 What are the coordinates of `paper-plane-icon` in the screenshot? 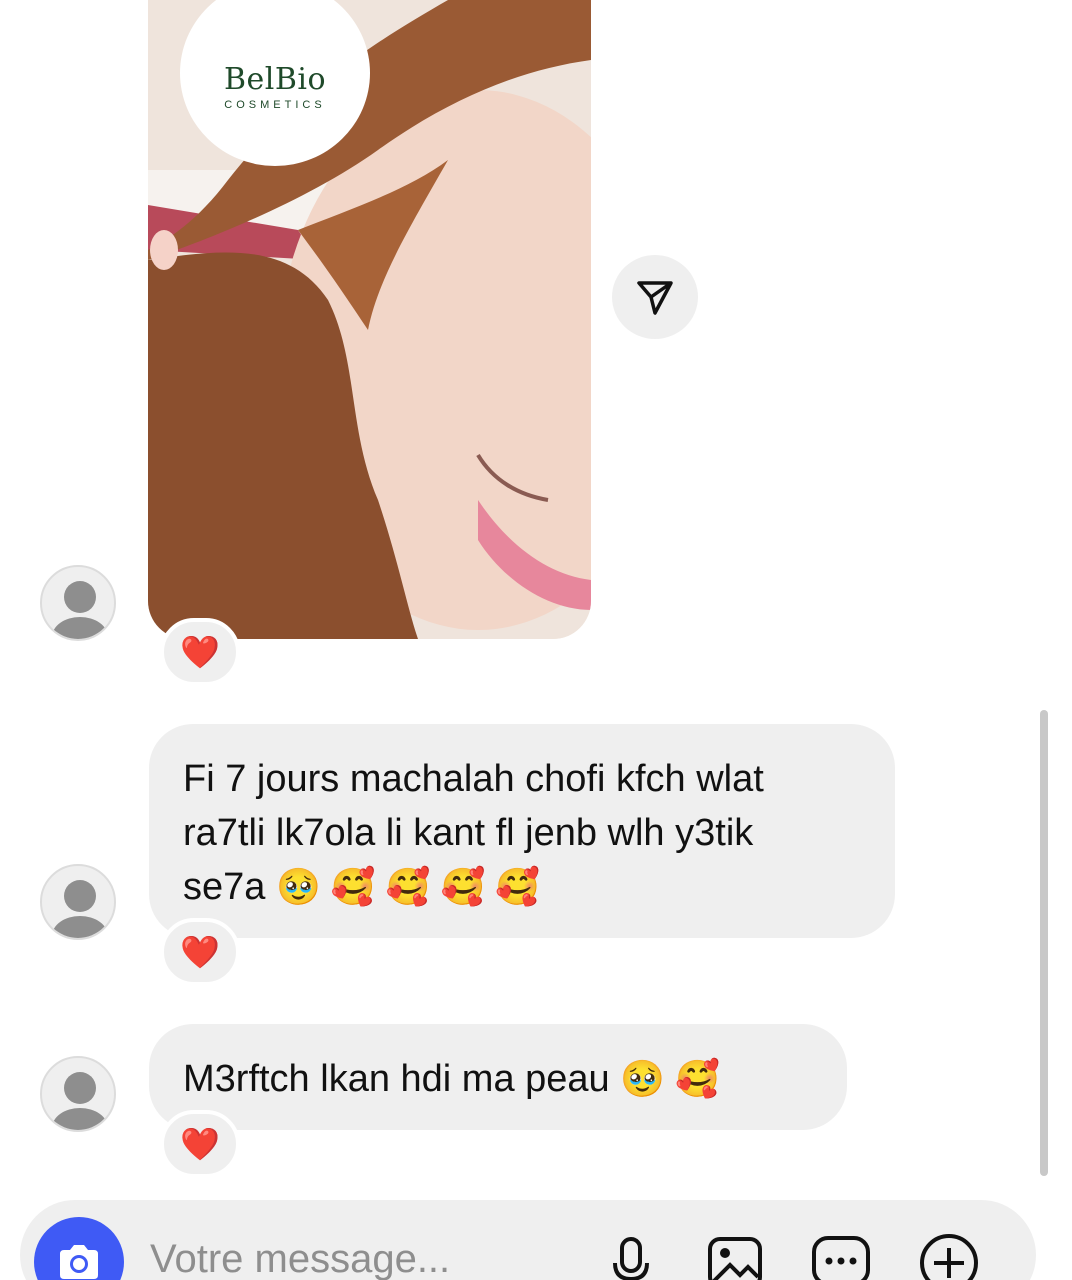 It's located at (655, 298).